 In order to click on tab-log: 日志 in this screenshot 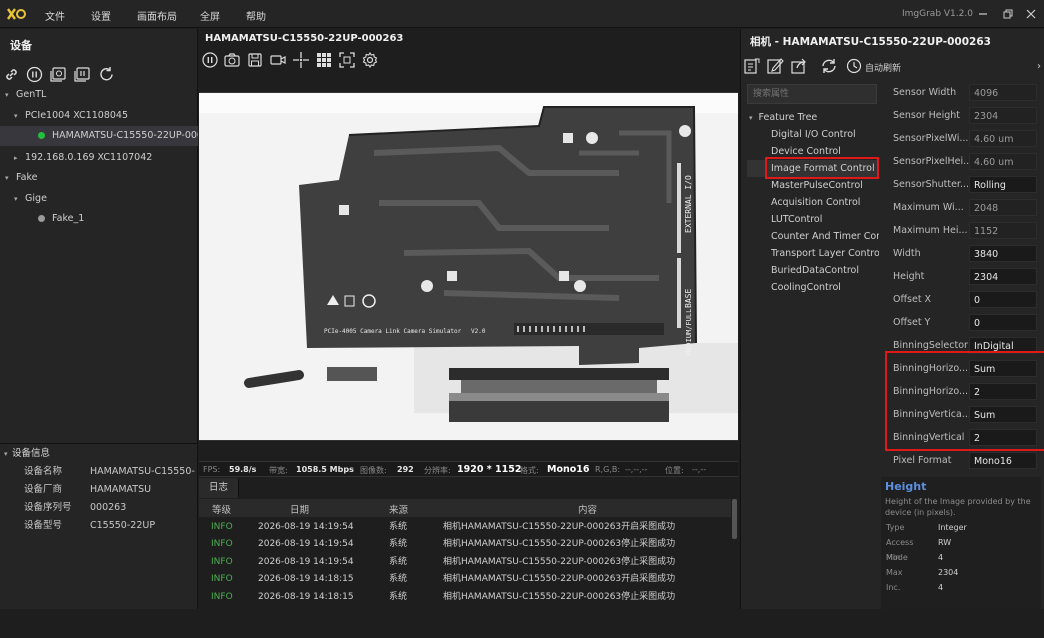, I will do `click(219, 488)`.